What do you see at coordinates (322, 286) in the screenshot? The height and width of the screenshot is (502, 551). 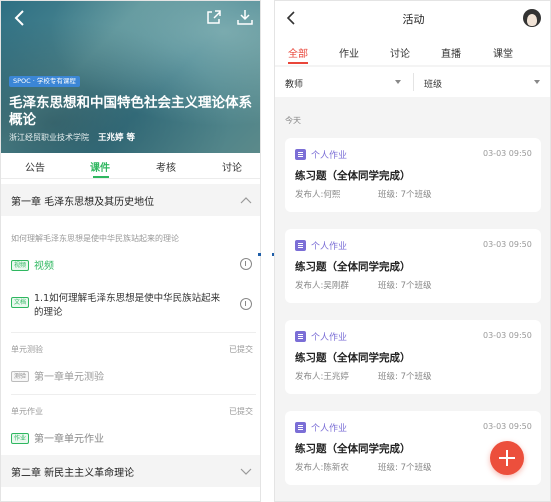 I see `activity-publisher: 发布人:吴刚群` at bounding box center [322, 286].